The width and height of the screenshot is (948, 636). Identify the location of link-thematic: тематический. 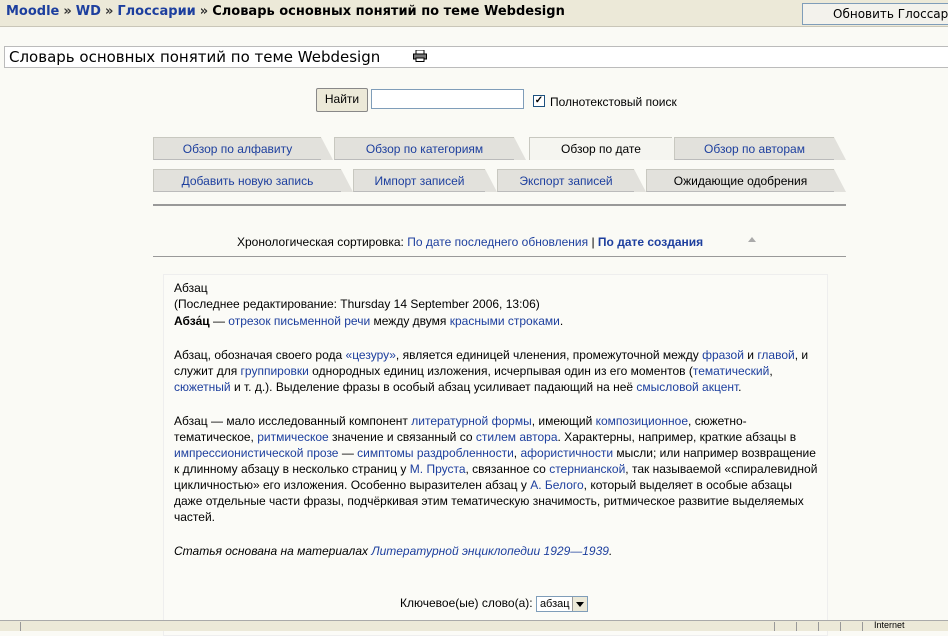
(731, 371).